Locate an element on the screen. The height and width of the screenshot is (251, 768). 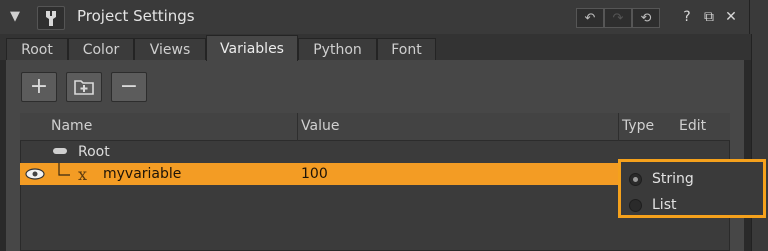
close-button: ✕ is located at coordinates (731, 17).